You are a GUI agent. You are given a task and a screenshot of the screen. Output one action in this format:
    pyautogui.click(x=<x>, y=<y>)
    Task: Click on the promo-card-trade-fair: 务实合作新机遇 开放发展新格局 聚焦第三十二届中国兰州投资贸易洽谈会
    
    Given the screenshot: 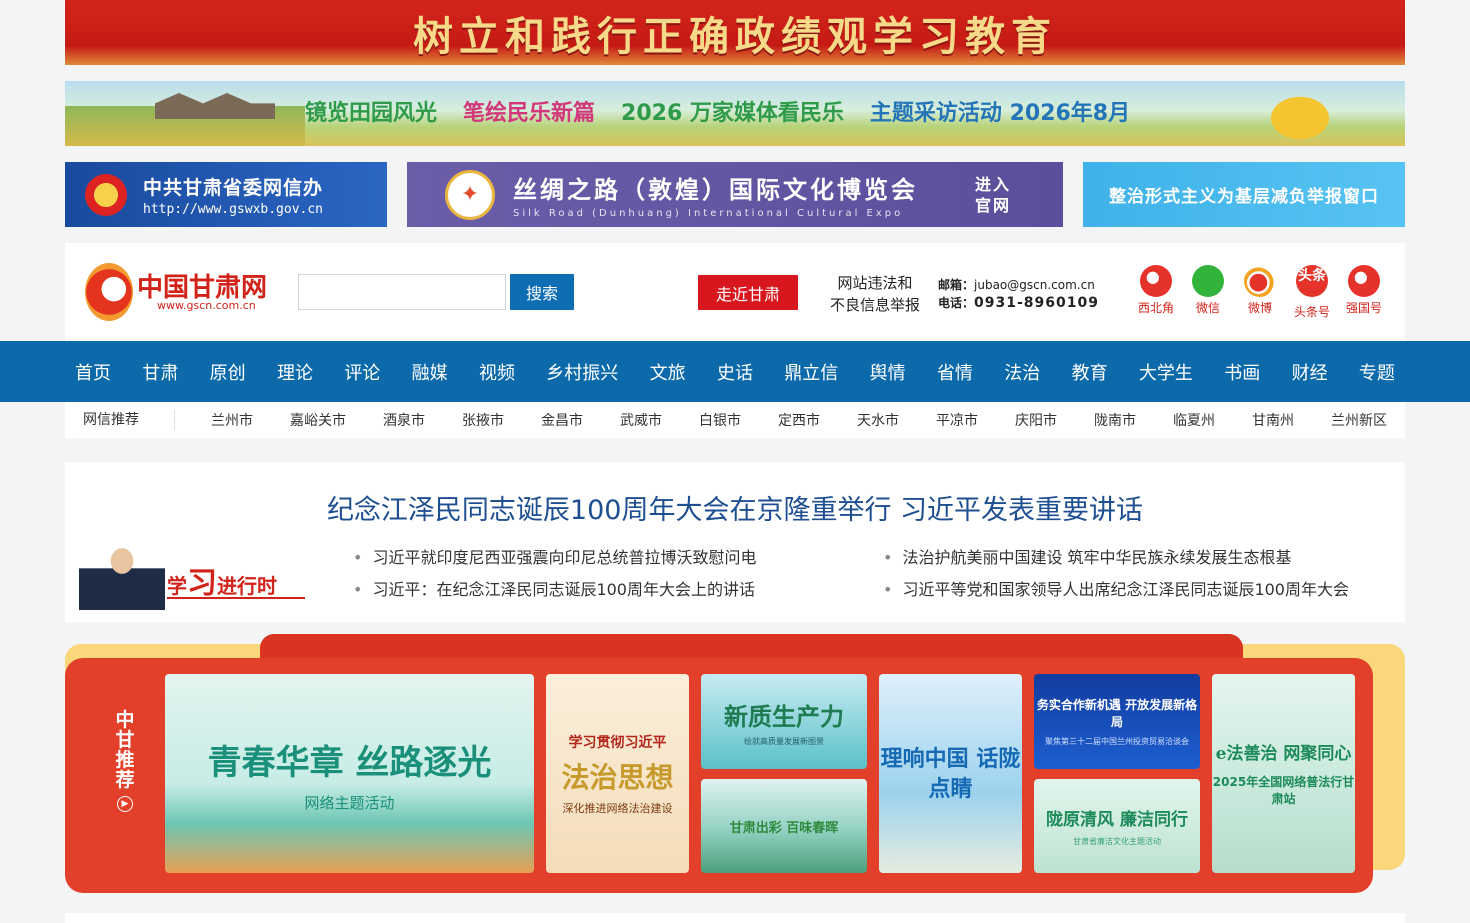 What is the action you would take?
    pyautogui.click(x=1117, y=721)
    